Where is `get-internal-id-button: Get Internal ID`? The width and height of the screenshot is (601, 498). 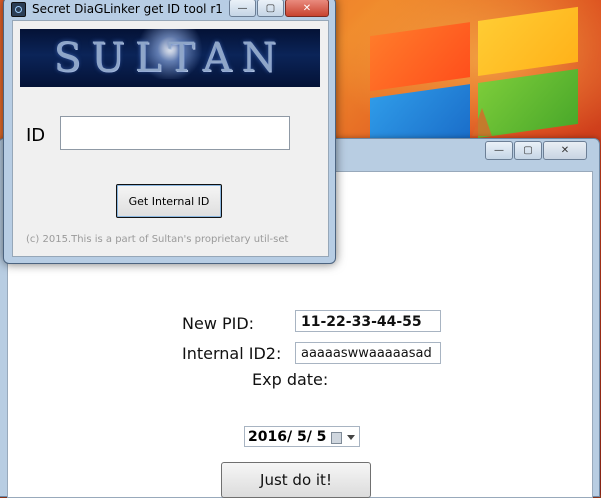 get-internal-id-button: Get Internal ID is located at coordinates (169, 201).